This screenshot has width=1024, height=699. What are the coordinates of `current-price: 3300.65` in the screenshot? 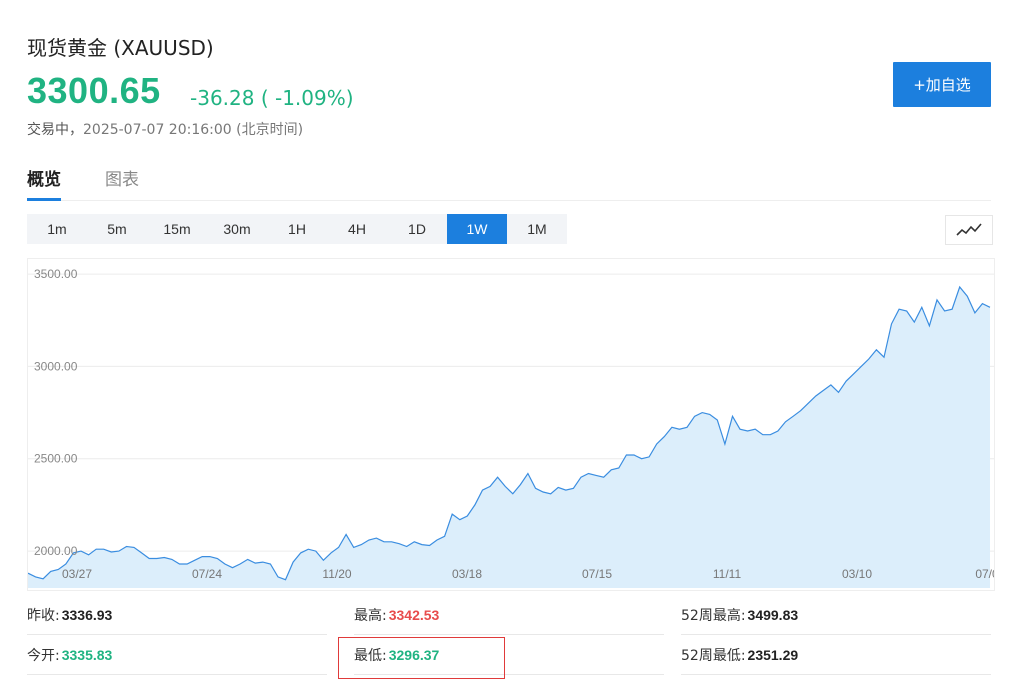 It's located at (94, 90).